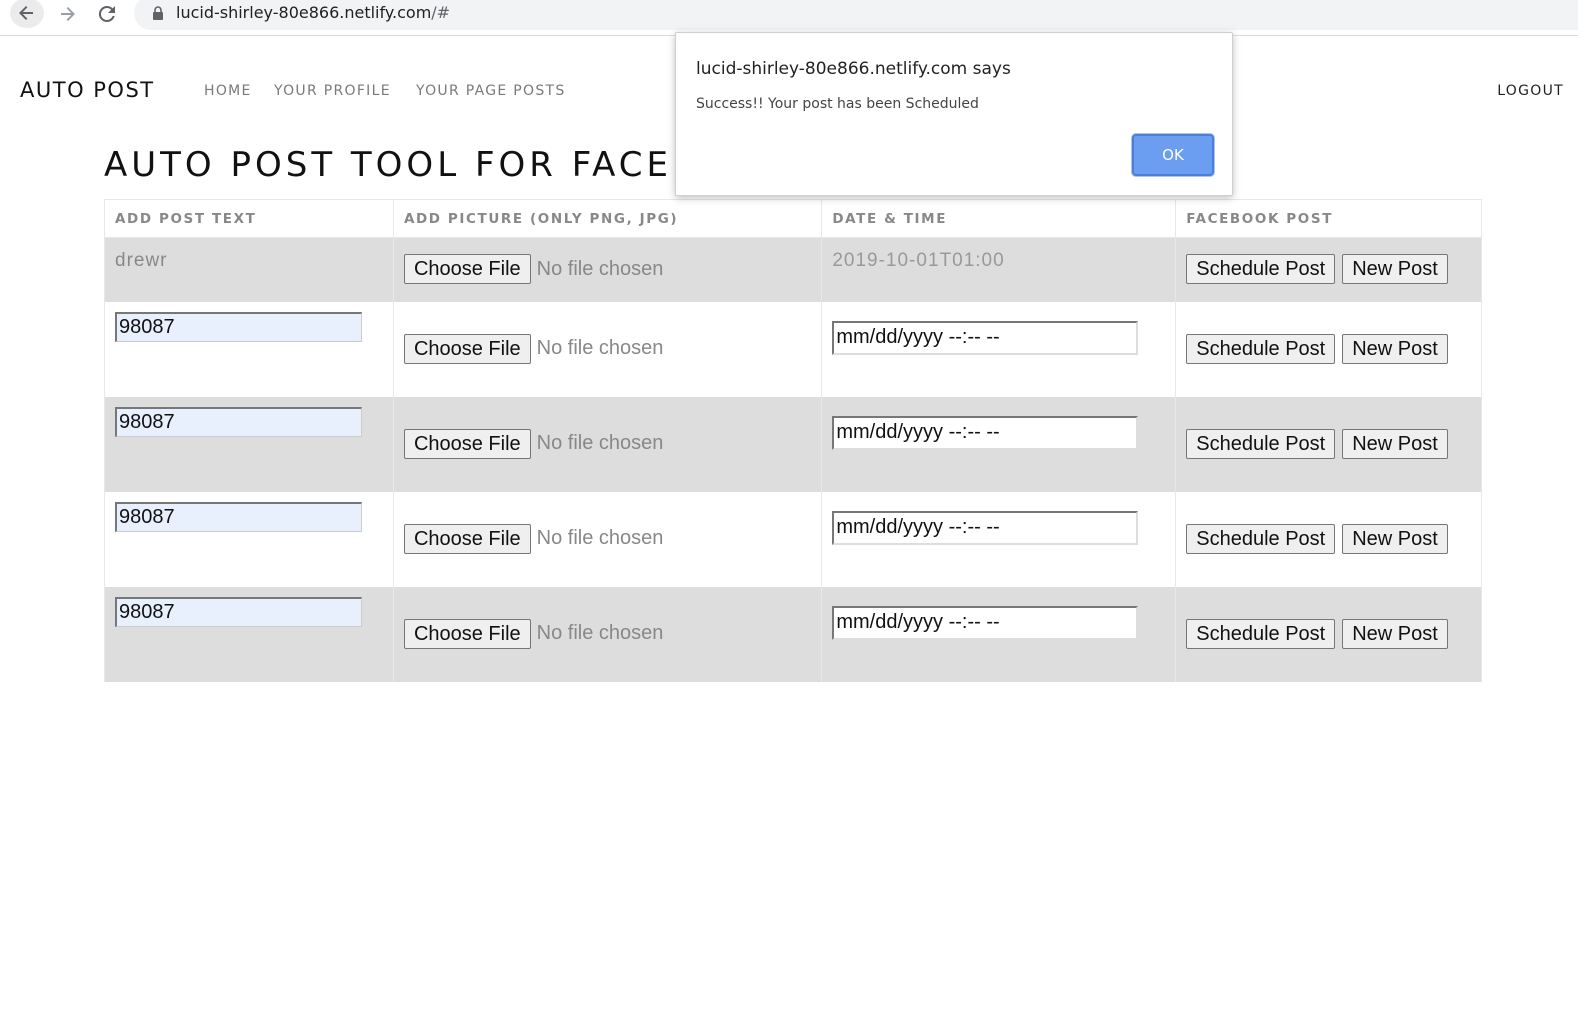 The height and width of the screenshot is (1016, 1578). What do you see at coordinates (67, 14) in the screenshot?
I see `forward-arrow-icon` at bounding box center [67, 14].